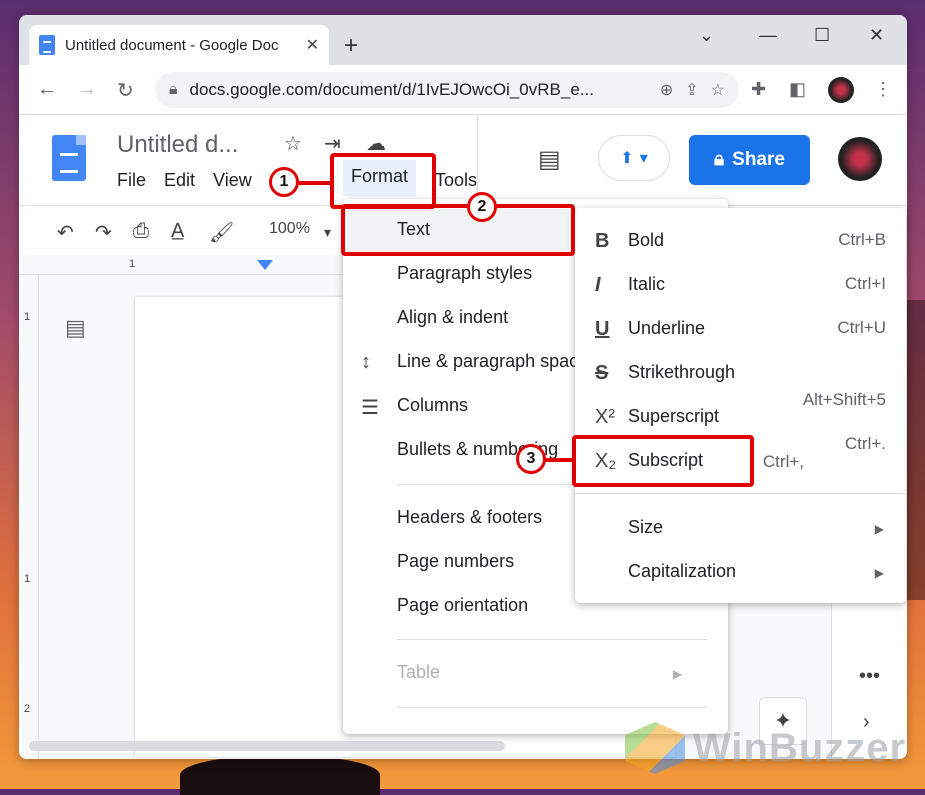 The image size is (925, 795). Describe the element at coordinates (267, 746) in the screenshot. I see `horizontal-scrollbar` at that location.